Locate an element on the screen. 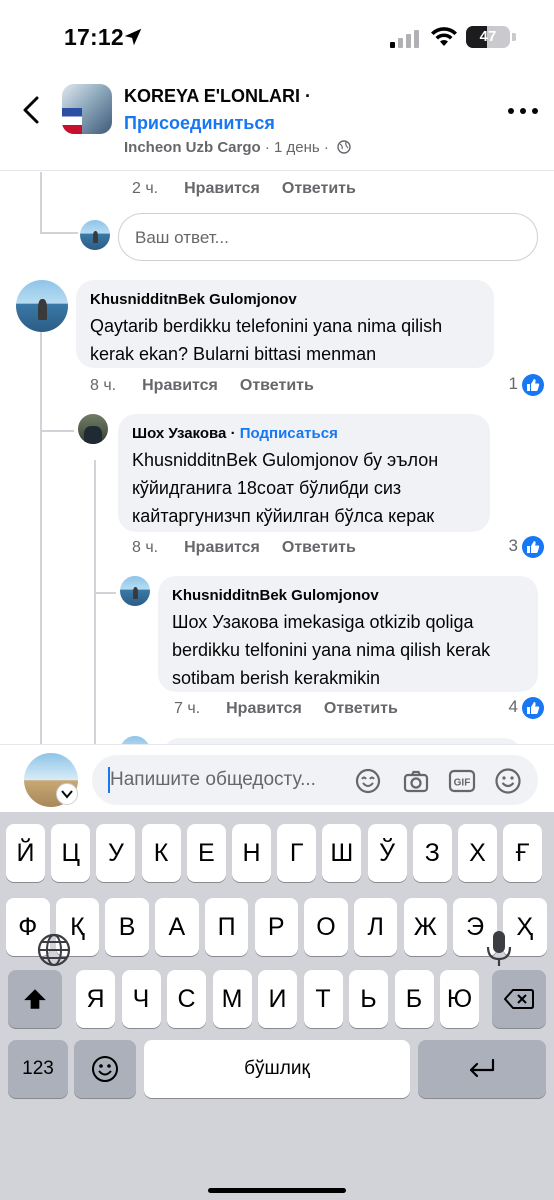 The image size is (554, 1200). camera-icon is located at coordinates (416, 781).